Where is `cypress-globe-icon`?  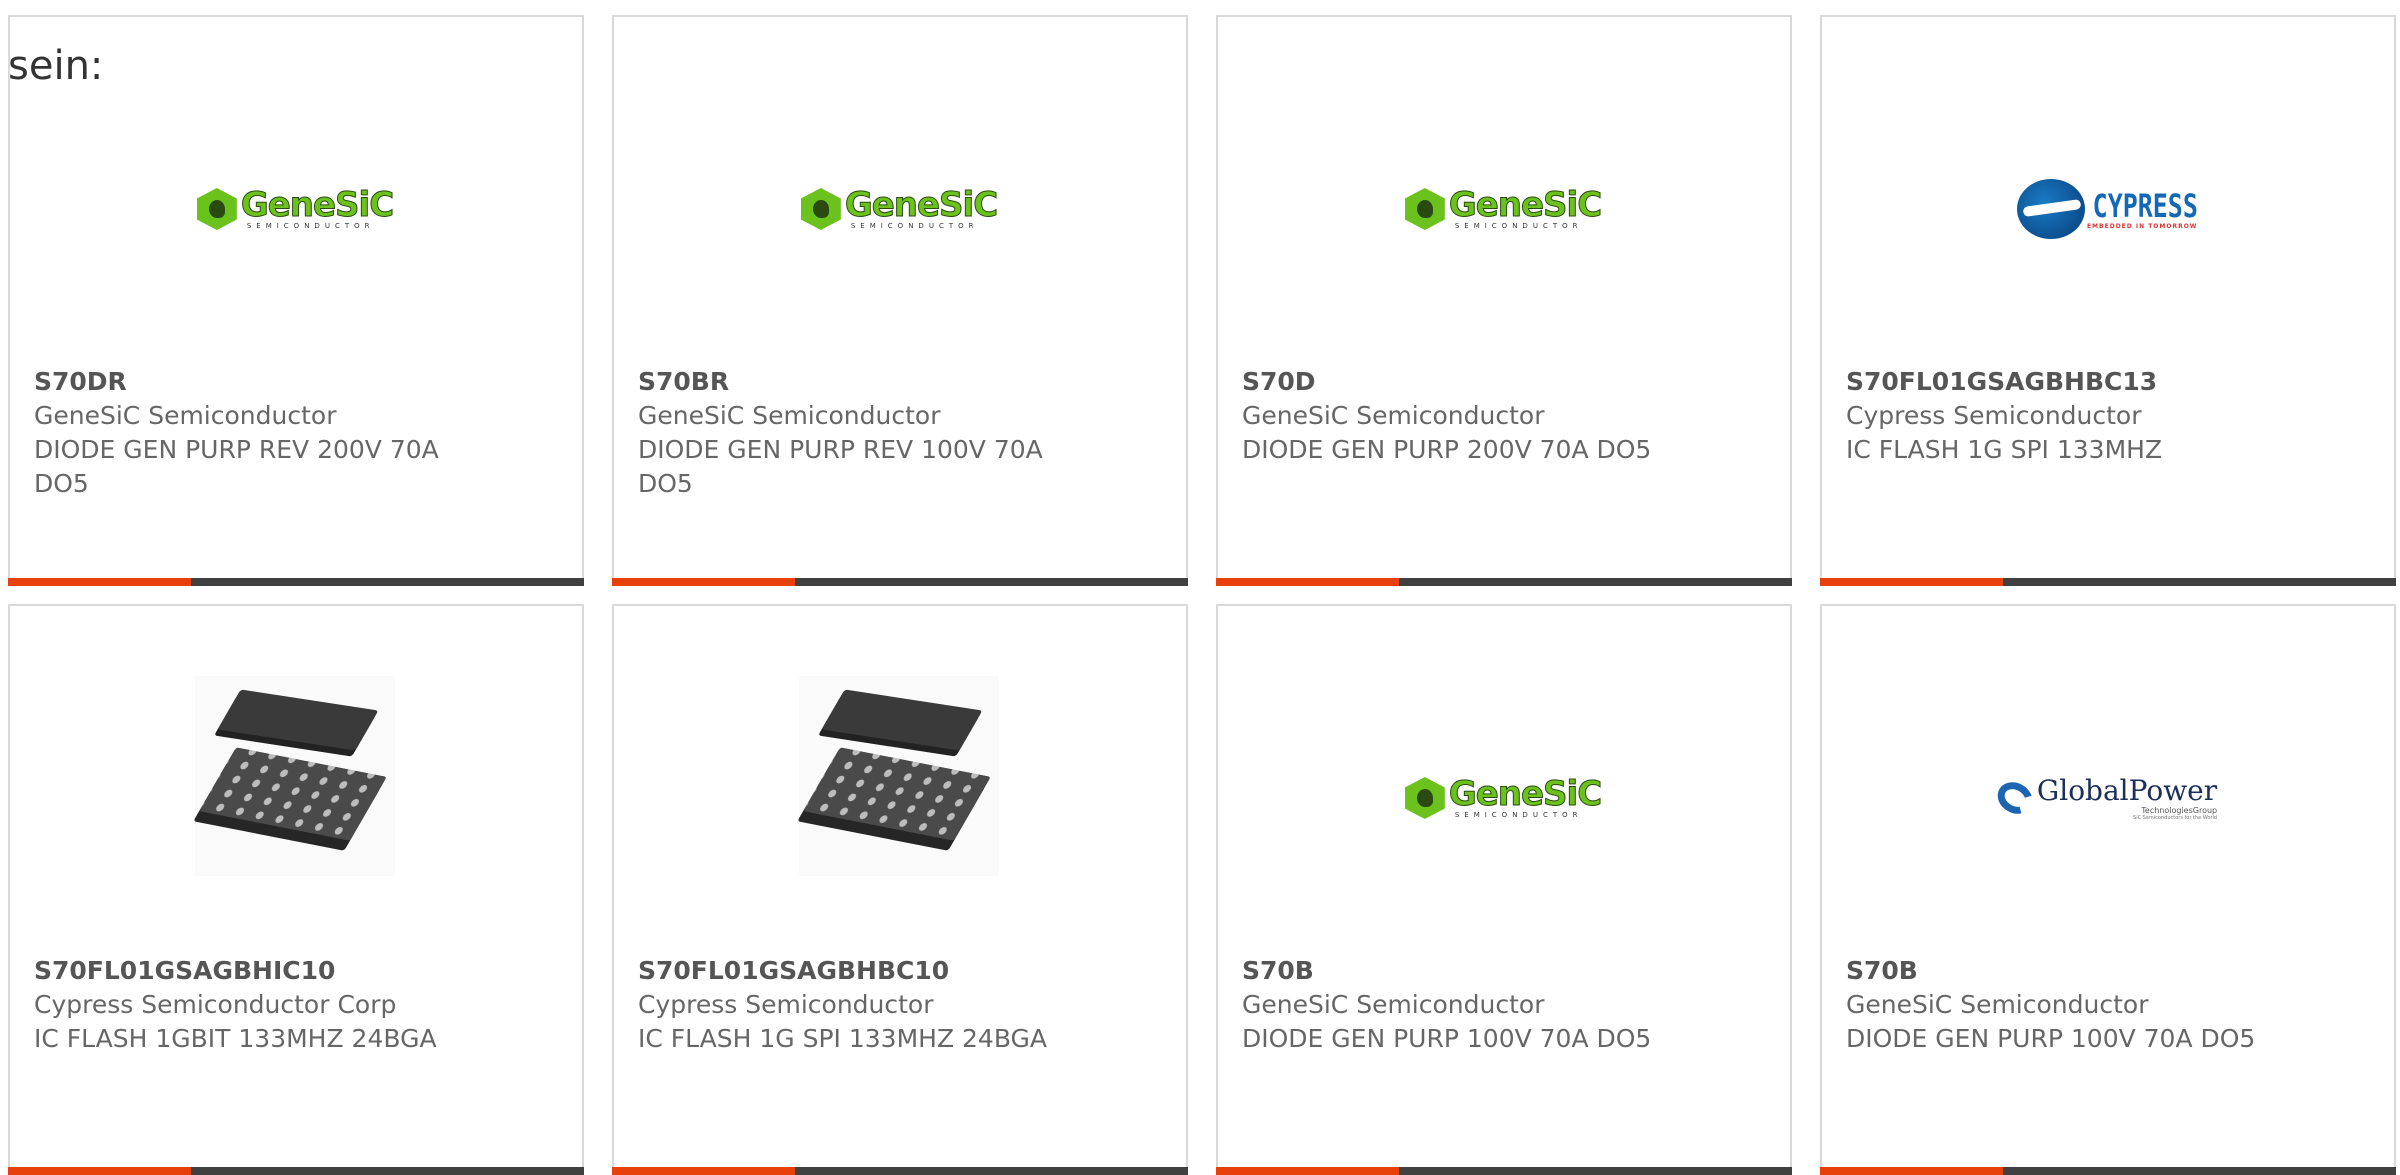
cypress-globe-icon is located at coordinates (2050, 209).